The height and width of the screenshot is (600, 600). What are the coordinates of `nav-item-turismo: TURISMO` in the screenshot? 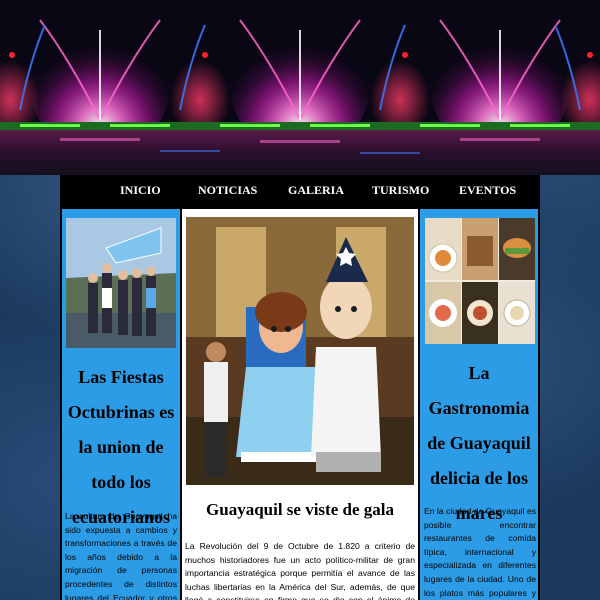 It's located at (400, 190).